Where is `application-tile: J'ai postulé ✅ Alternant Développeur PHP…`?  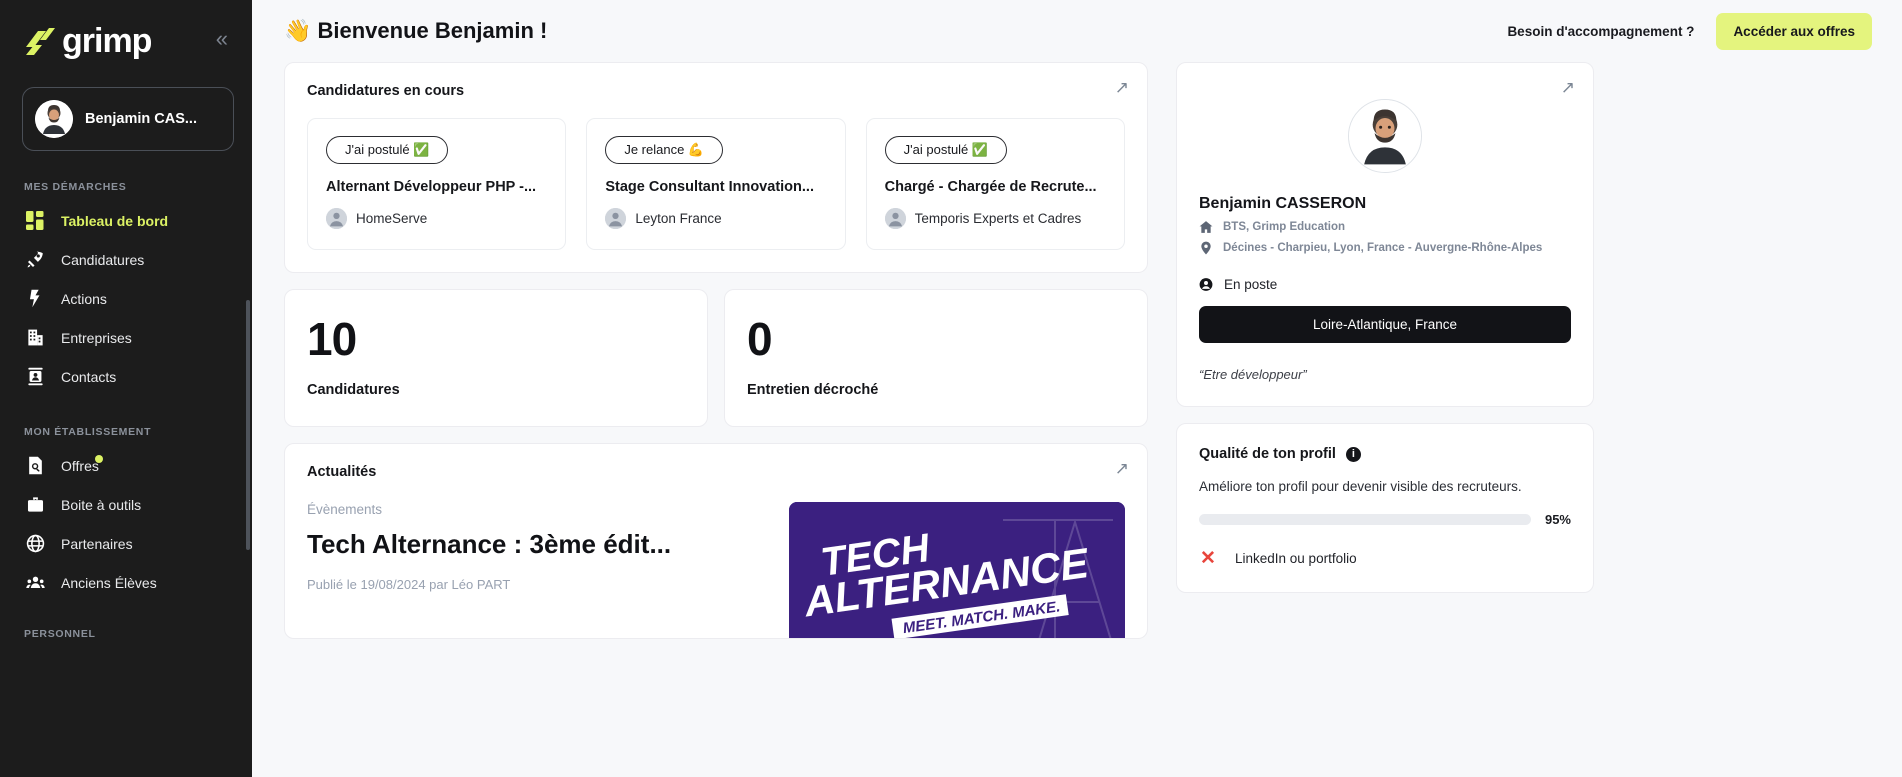
application-tile: J'ai postulé ✅ Alternant Développeur PHP… is located at coordinates (437, 184).